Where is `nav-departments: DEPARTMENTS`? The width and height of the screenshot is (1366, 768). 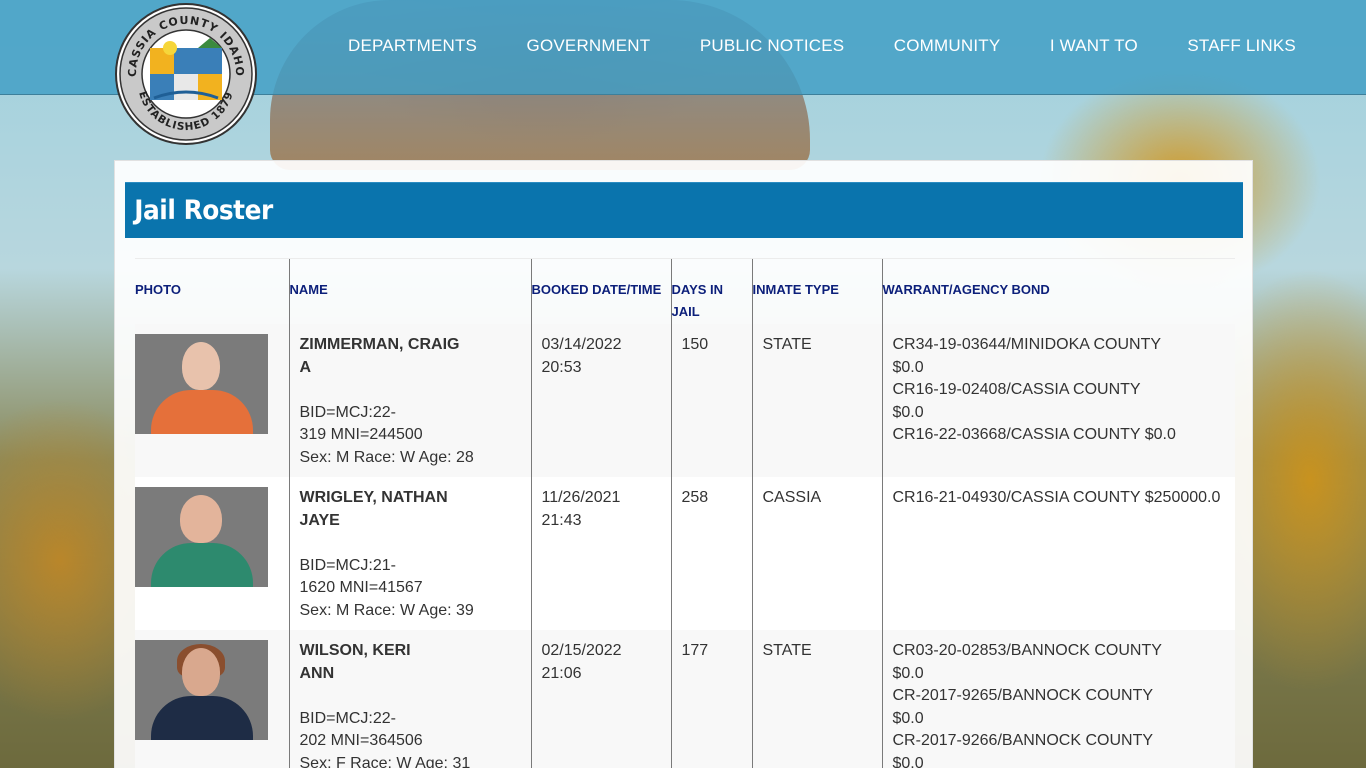
nav-departments: DEPARTMENTS is located at coordinates (412, 46).